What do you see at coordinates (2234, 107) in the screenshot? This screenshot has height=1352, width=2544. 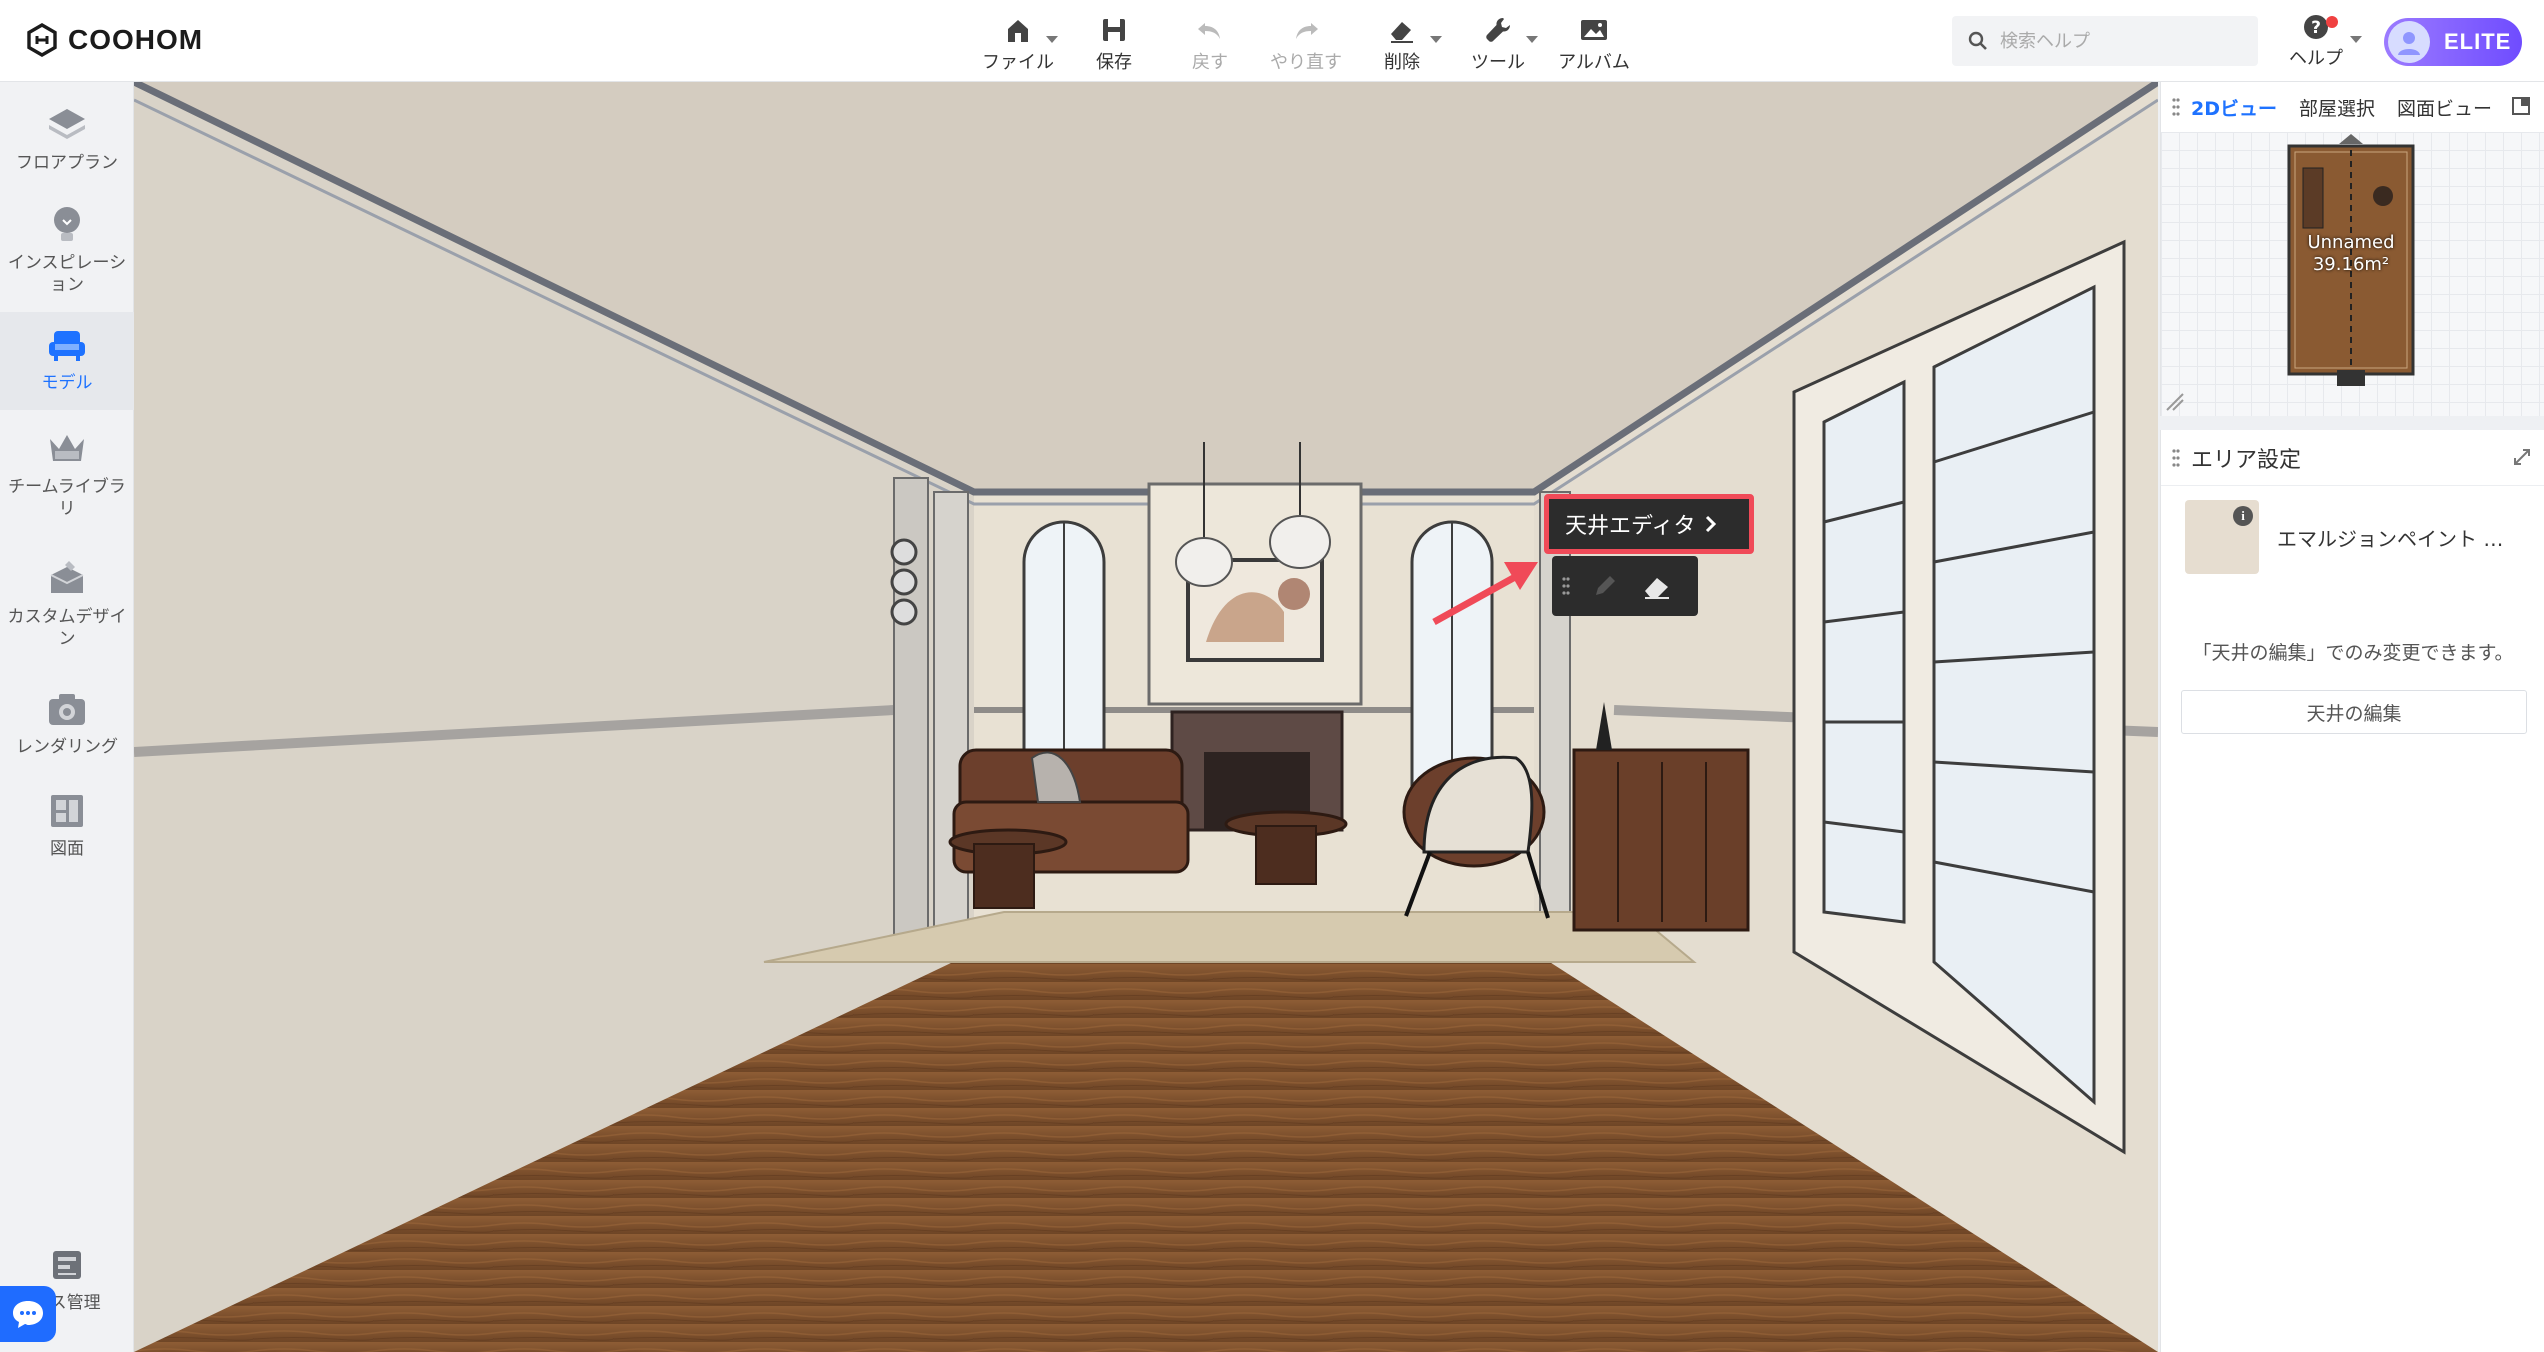 I see `tab-2d-view: 2Dビュー` at bounding box center [2234, 107].